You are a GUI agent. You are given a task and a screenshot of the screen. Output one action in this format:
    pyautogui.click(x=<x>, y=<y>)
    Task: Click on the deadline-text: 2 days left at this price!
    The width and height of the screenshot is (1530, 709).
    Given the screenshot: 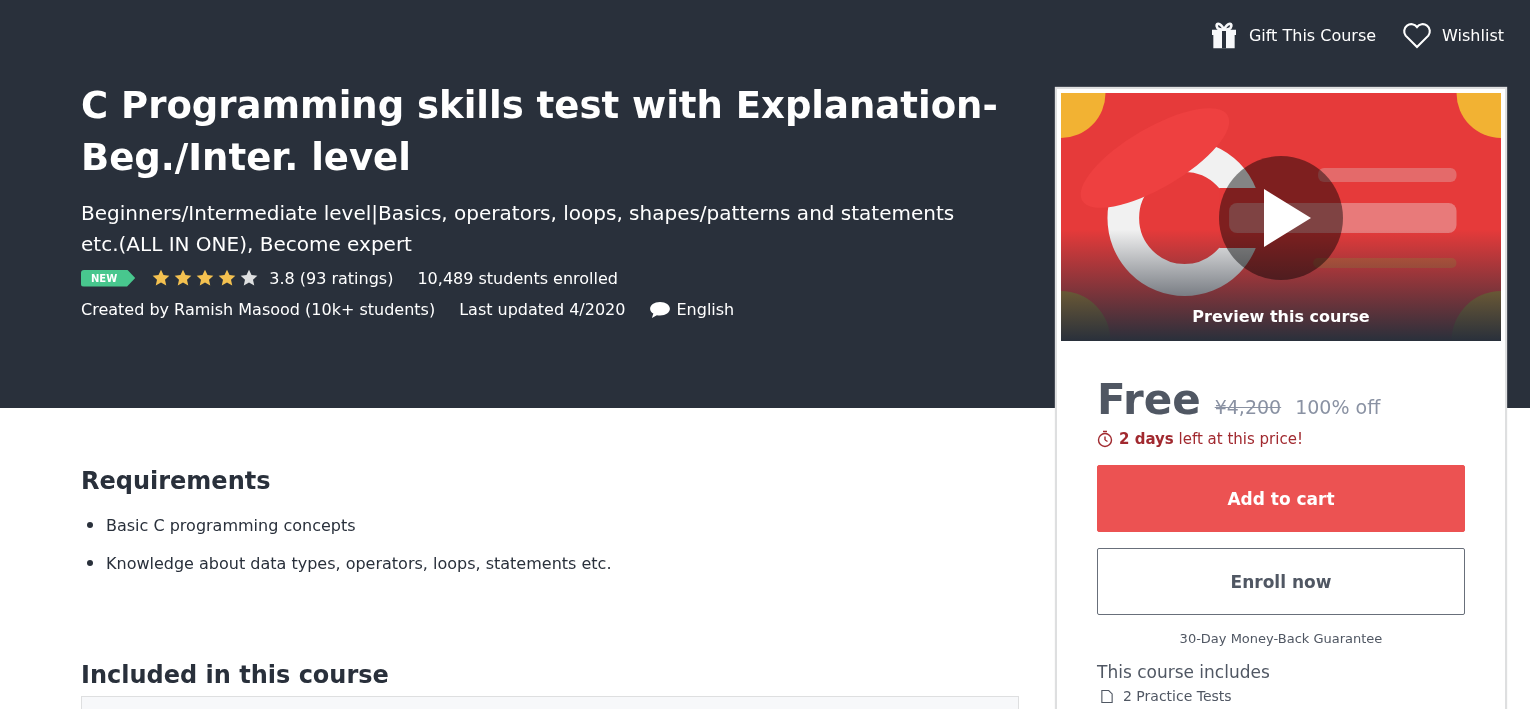 What is the action you would take?
    pyautogui.click(x=1211, y=439)
    